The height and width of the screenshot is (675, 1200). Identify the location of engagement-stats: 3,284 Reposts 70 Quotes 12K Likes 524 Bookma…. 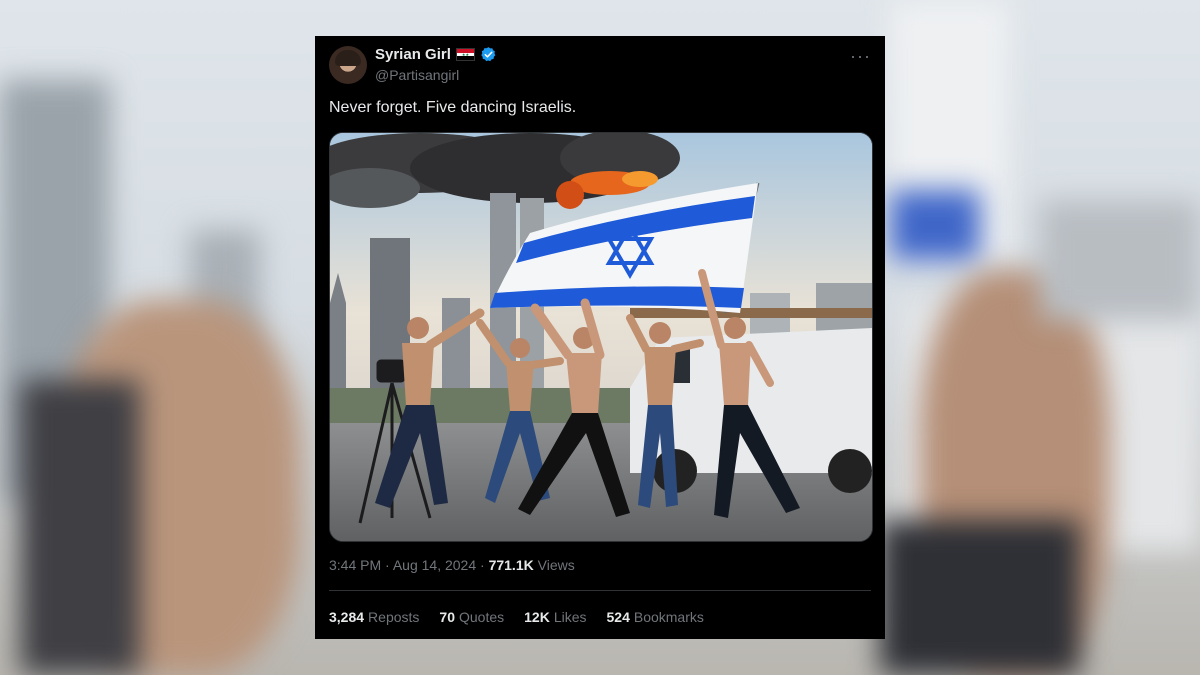
(516, 617).